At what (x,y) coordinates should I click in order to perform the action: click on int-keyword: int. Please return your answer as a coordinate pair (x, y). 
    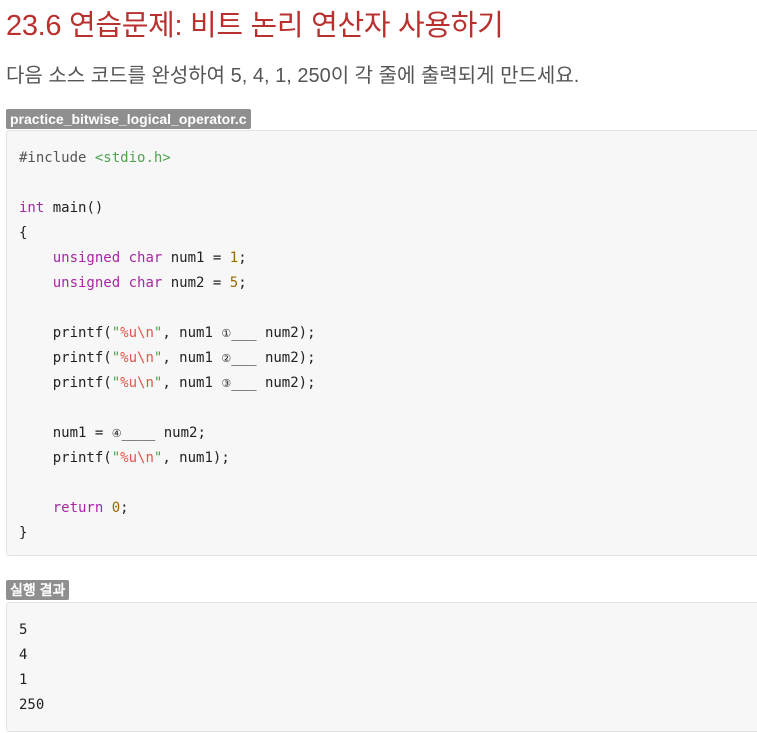
    Looking at the image, I should click on (32, 208).